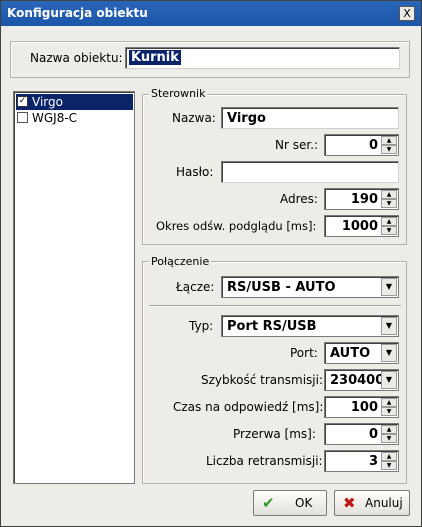 This screenshot has height=527, width=422. Describe the element at coordinates (211, 13) in the screenshot. I see `title-bar: Konfiguracja obiektu X` at that location.